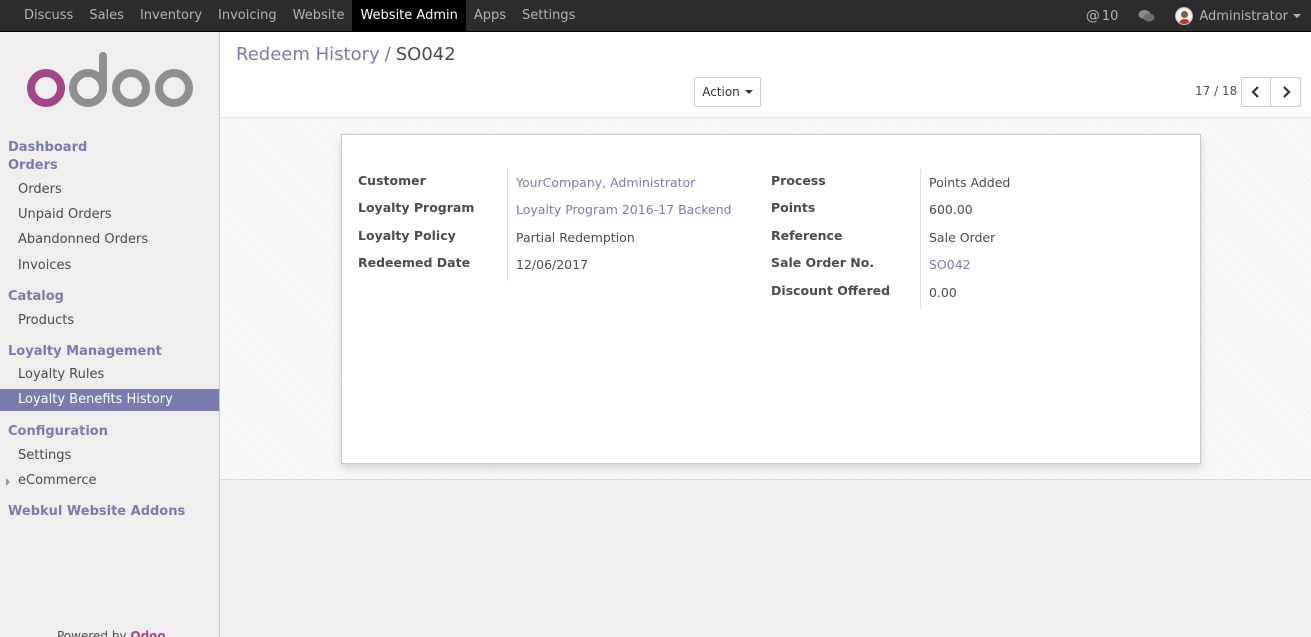 The height and width of the screenshot is (637, 1311). What do you see at coordinates (147, 633) in the screenshot?
I see `powered-by-odoo-link: Odoo` at bounding box center [147, 633].